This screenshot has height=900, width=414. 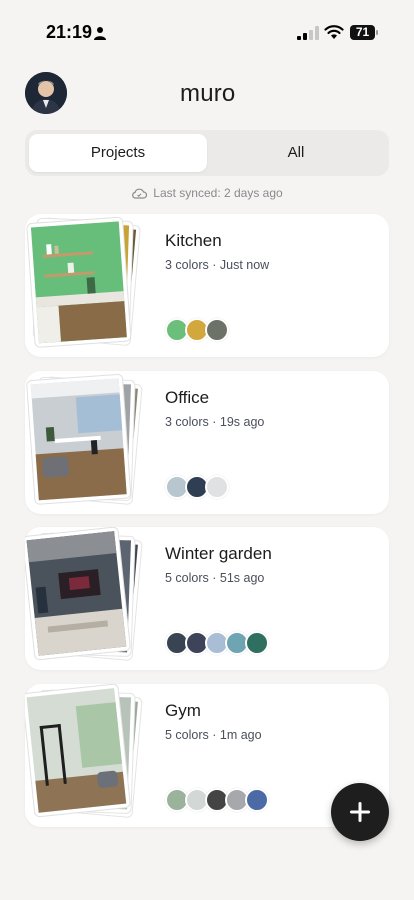 I want to click on project-name: Kitchen, so click(x=193, y=240).